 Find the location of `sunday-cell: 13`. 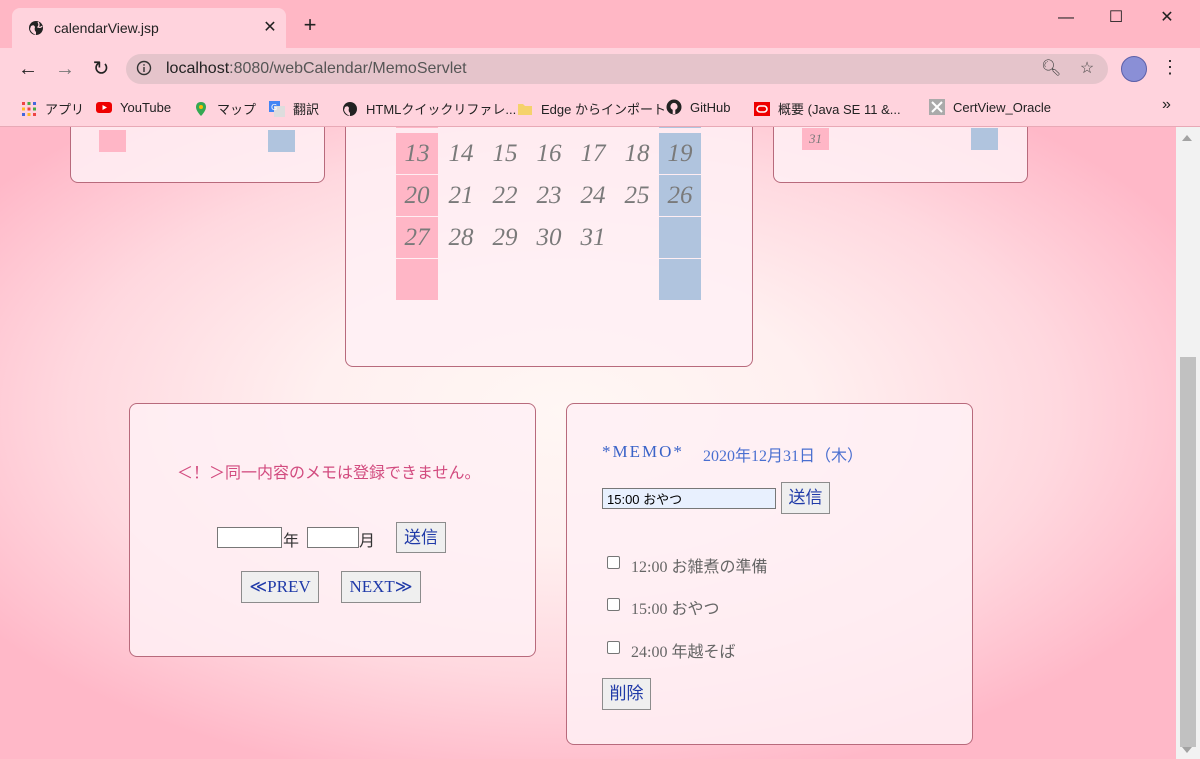

sunday-cell: 13 is located at coordinates (417, 153).